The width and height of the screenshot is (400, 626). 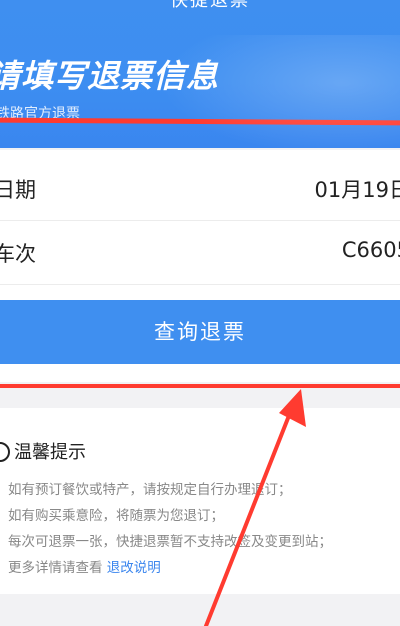 What do you see at coordinates (200, 332) in the screenshot?
I see `query-refund-button: 查询退票` at bounding box center [200, 332].